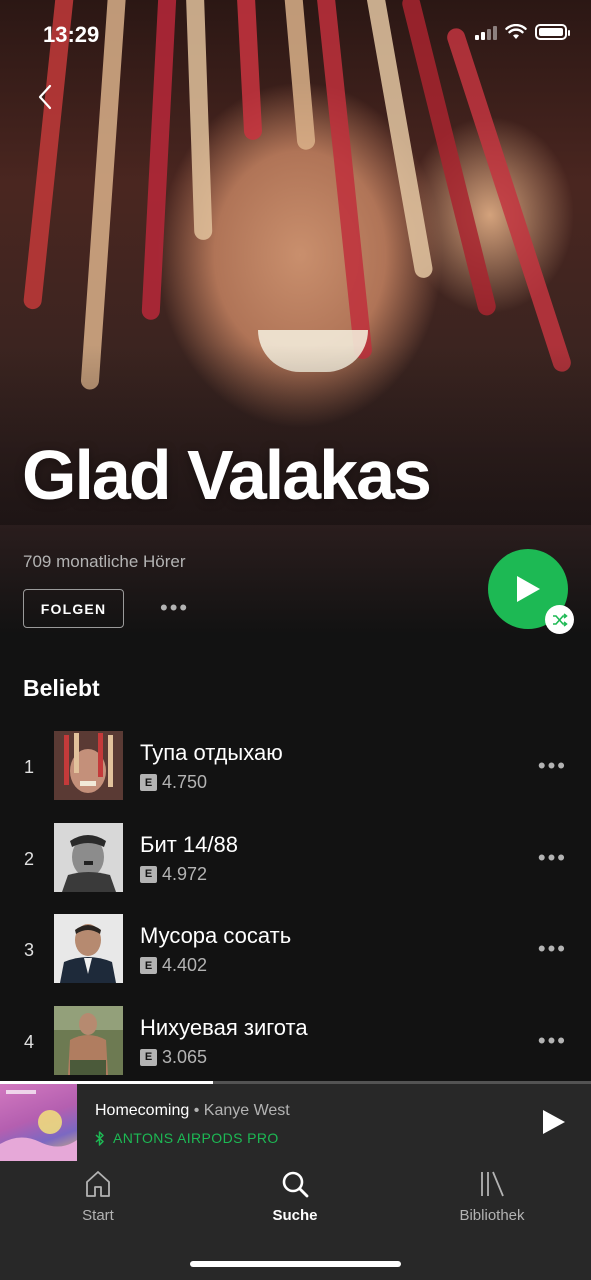 The height and width of the screenshot is (1280, 591). Describe the element at coordinates (185, 782) in the screenshot. I see `track-plays: 4.750` at that location.